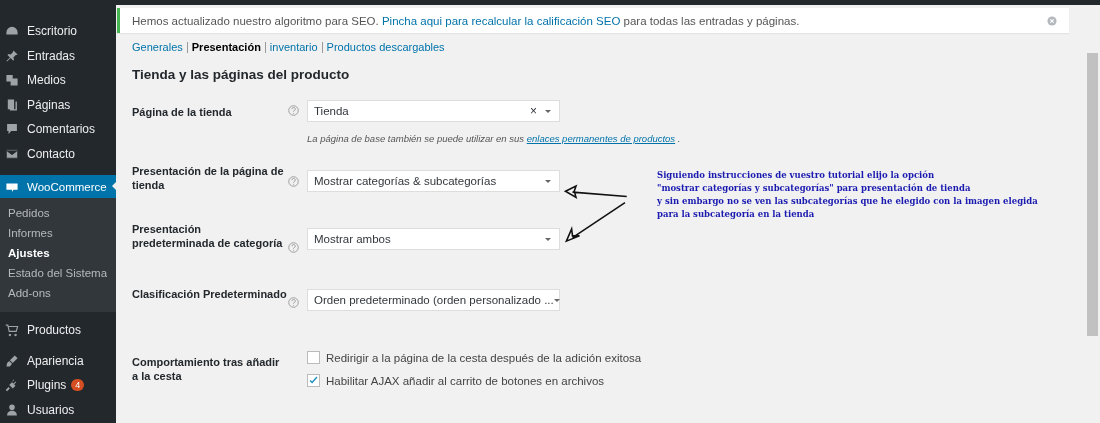 The width and height of the screenshot is (1100, 423). Describe the element at coordinates (433, 181) in the screenshot. I see `dropdown-select: Mostrar categorías & subcategorías` at that location.